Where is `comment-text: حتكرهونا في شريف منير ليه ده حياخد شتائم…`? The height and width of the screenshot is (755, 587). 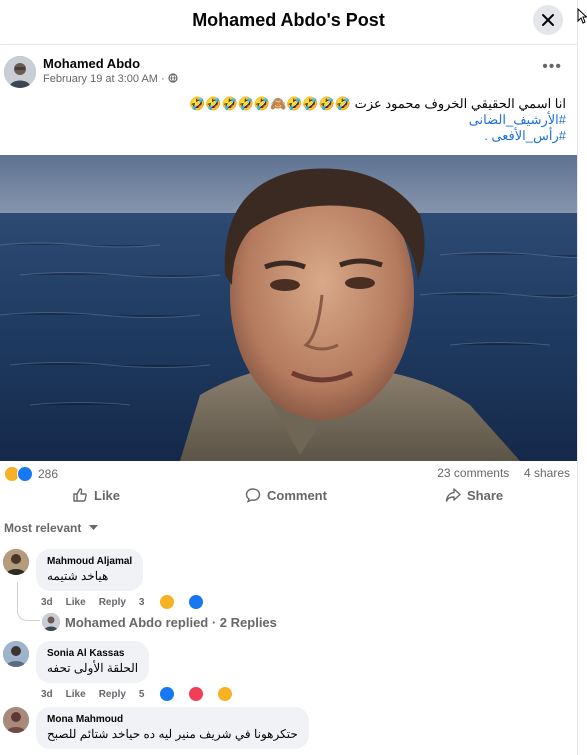 comment-text: حتكرهونا في شريف منير ليه ده حياخد شتائم… is located at coordinates (172, 734).